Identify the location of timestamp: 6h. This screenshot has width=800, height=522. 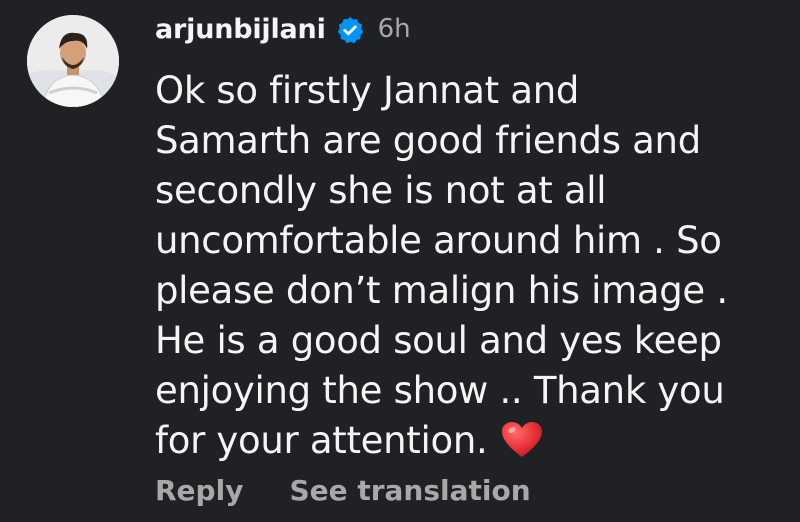
(394, 29).